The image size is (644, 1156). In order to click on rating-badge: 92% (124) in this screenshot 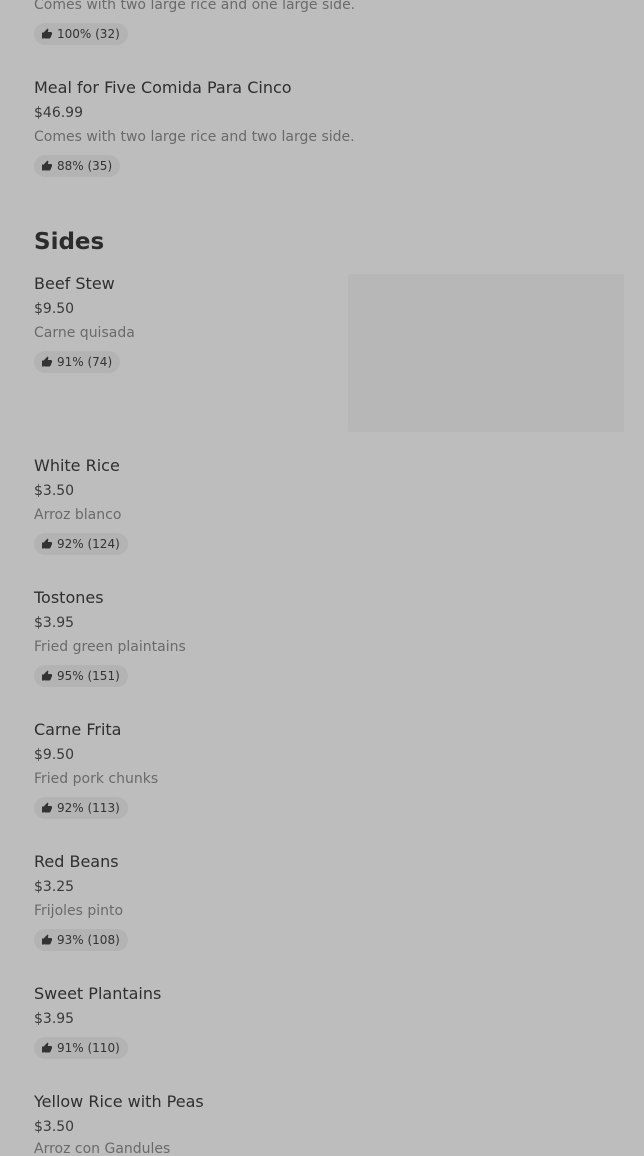, I will do `click(81, 544)`.